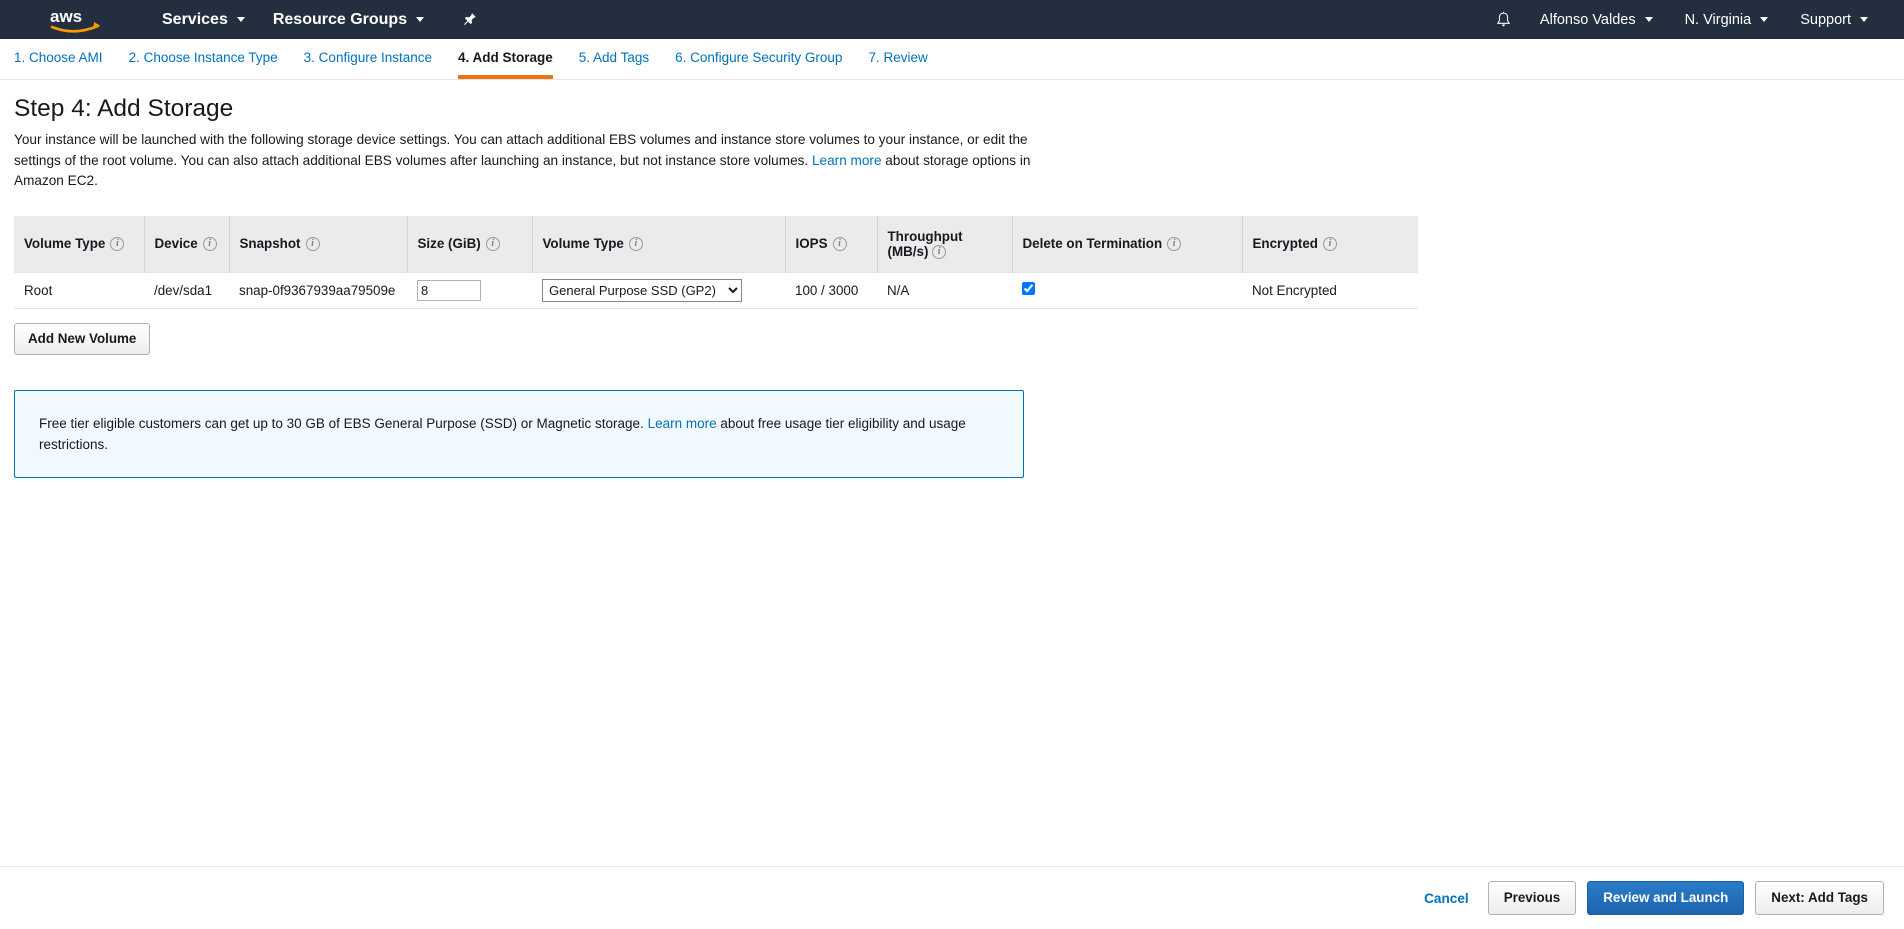 Image resolution: width=1904 pixels, height=929 pixels. I want to click on step-tab-choose-ami: 1. Choose AMI, so click(58, 64).